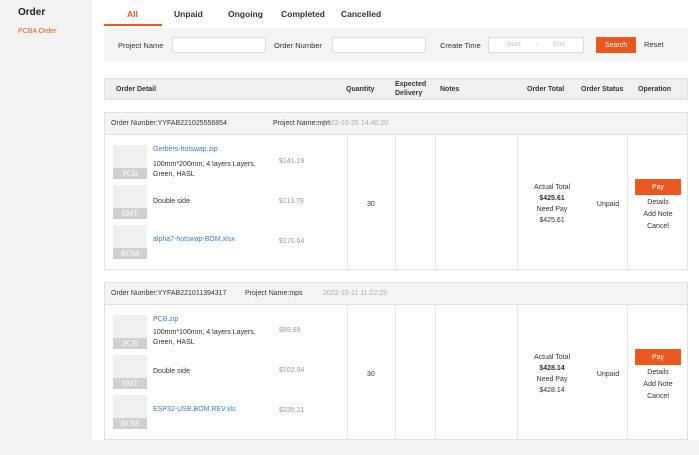 This screenshot has width=699, height=455. Describe the element at coordinates (552, 198) in the screenshot. I see `actual-total-value: $425.61` at that location.